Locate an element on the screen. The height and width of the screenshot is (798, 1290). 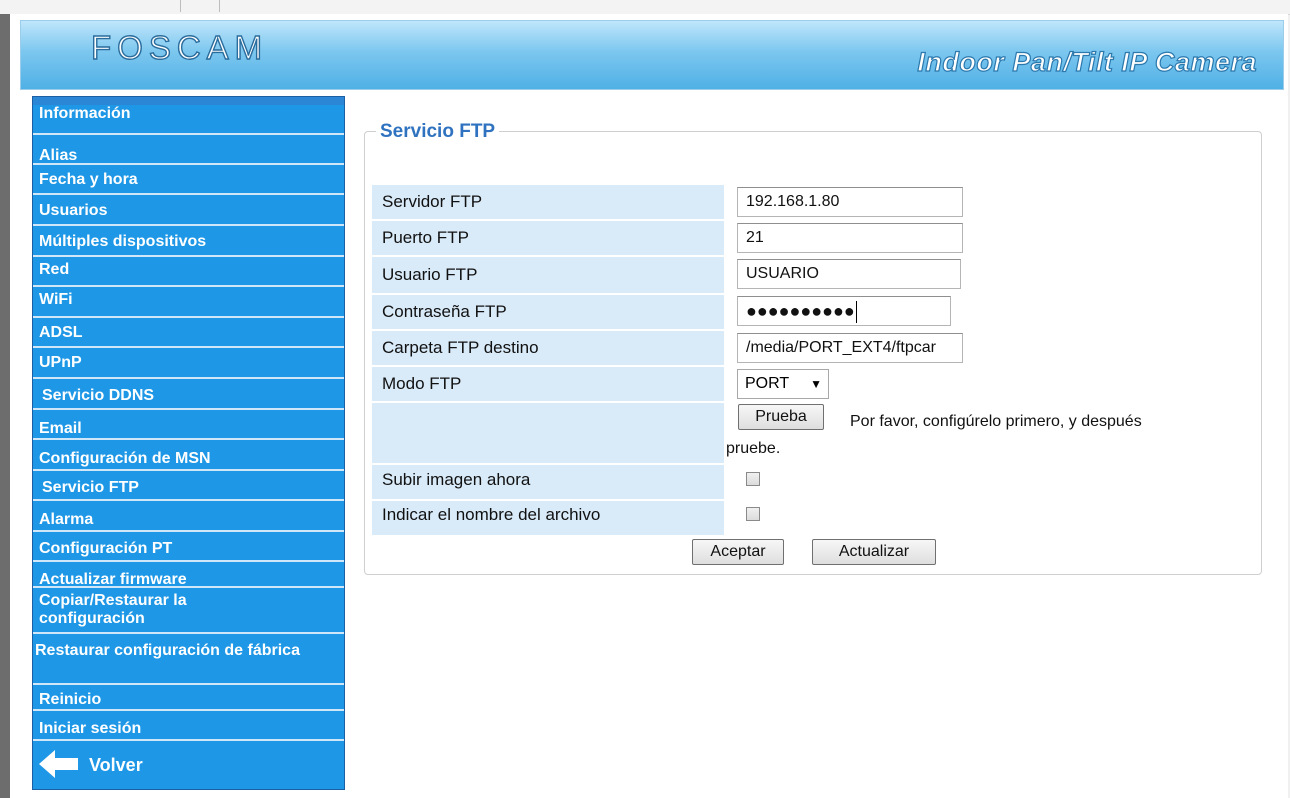
ftp-password-dots: ●●●●●●●●●● is located at coordinates (800, 311).